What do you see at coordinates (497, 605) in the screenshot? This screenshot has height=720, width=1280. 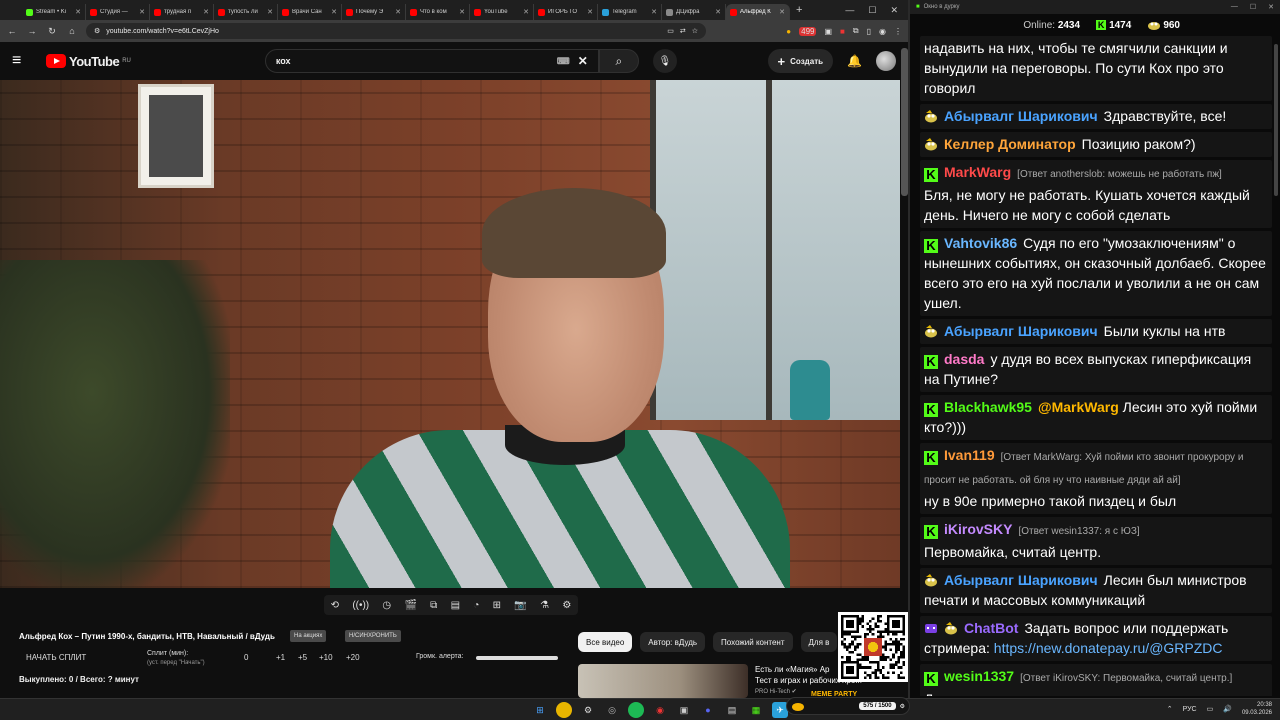 I see `add-box-icon: ⊞` at bounding box center [497, 605].